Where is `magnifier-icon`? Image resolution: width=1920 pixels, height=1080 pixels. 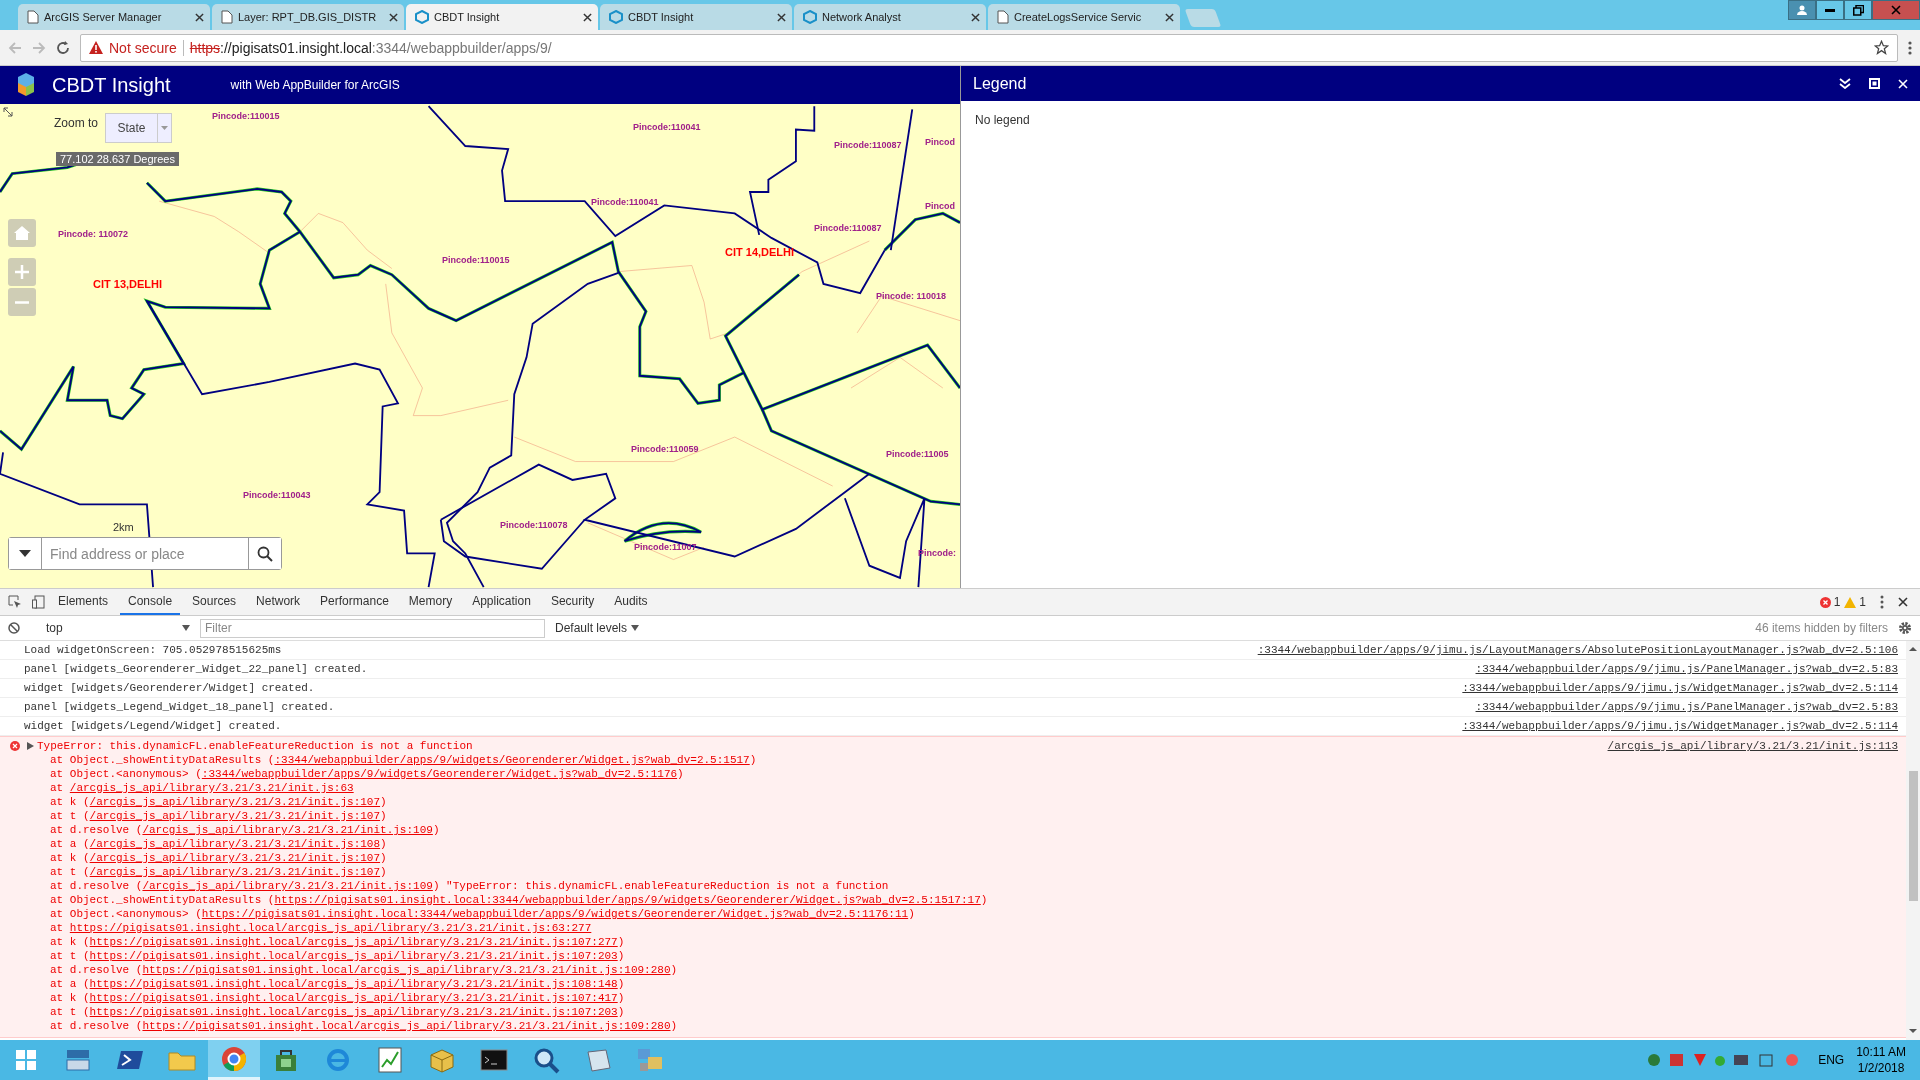 magnifier-icon is located at coordinates (546, 1060).